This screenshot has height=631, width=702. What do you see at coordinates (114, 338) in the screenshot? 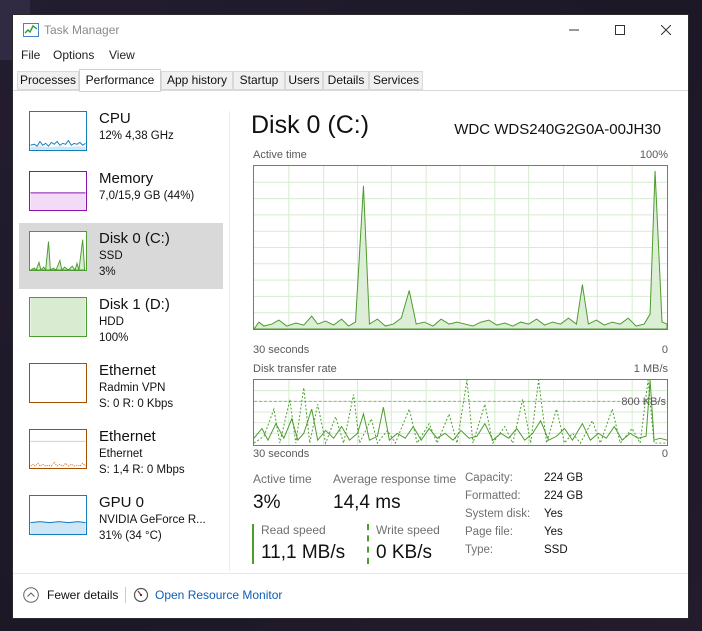
I see `sidebar-disk1-usage: 100%` at bounding box center [114, 338].